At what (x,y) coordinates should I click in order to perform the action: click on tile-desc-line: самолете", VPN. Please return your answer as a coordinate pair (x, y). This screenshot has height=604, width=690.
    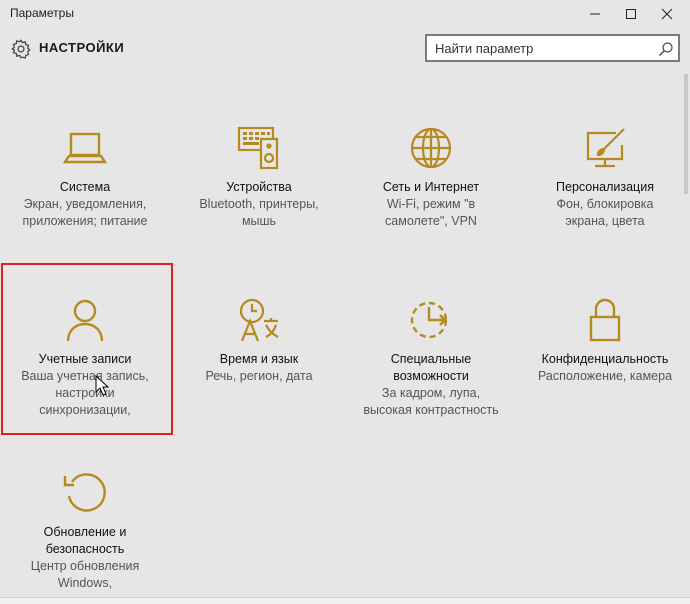
    Looking at the image, I should click on (431, 221).